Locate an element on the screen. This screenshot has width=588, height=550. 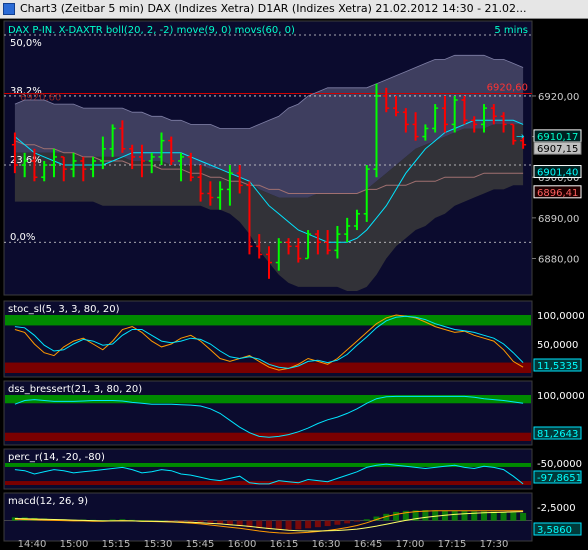
indicator-title: perc_r(14, -20, -80) is located at coordinates (56, 457).